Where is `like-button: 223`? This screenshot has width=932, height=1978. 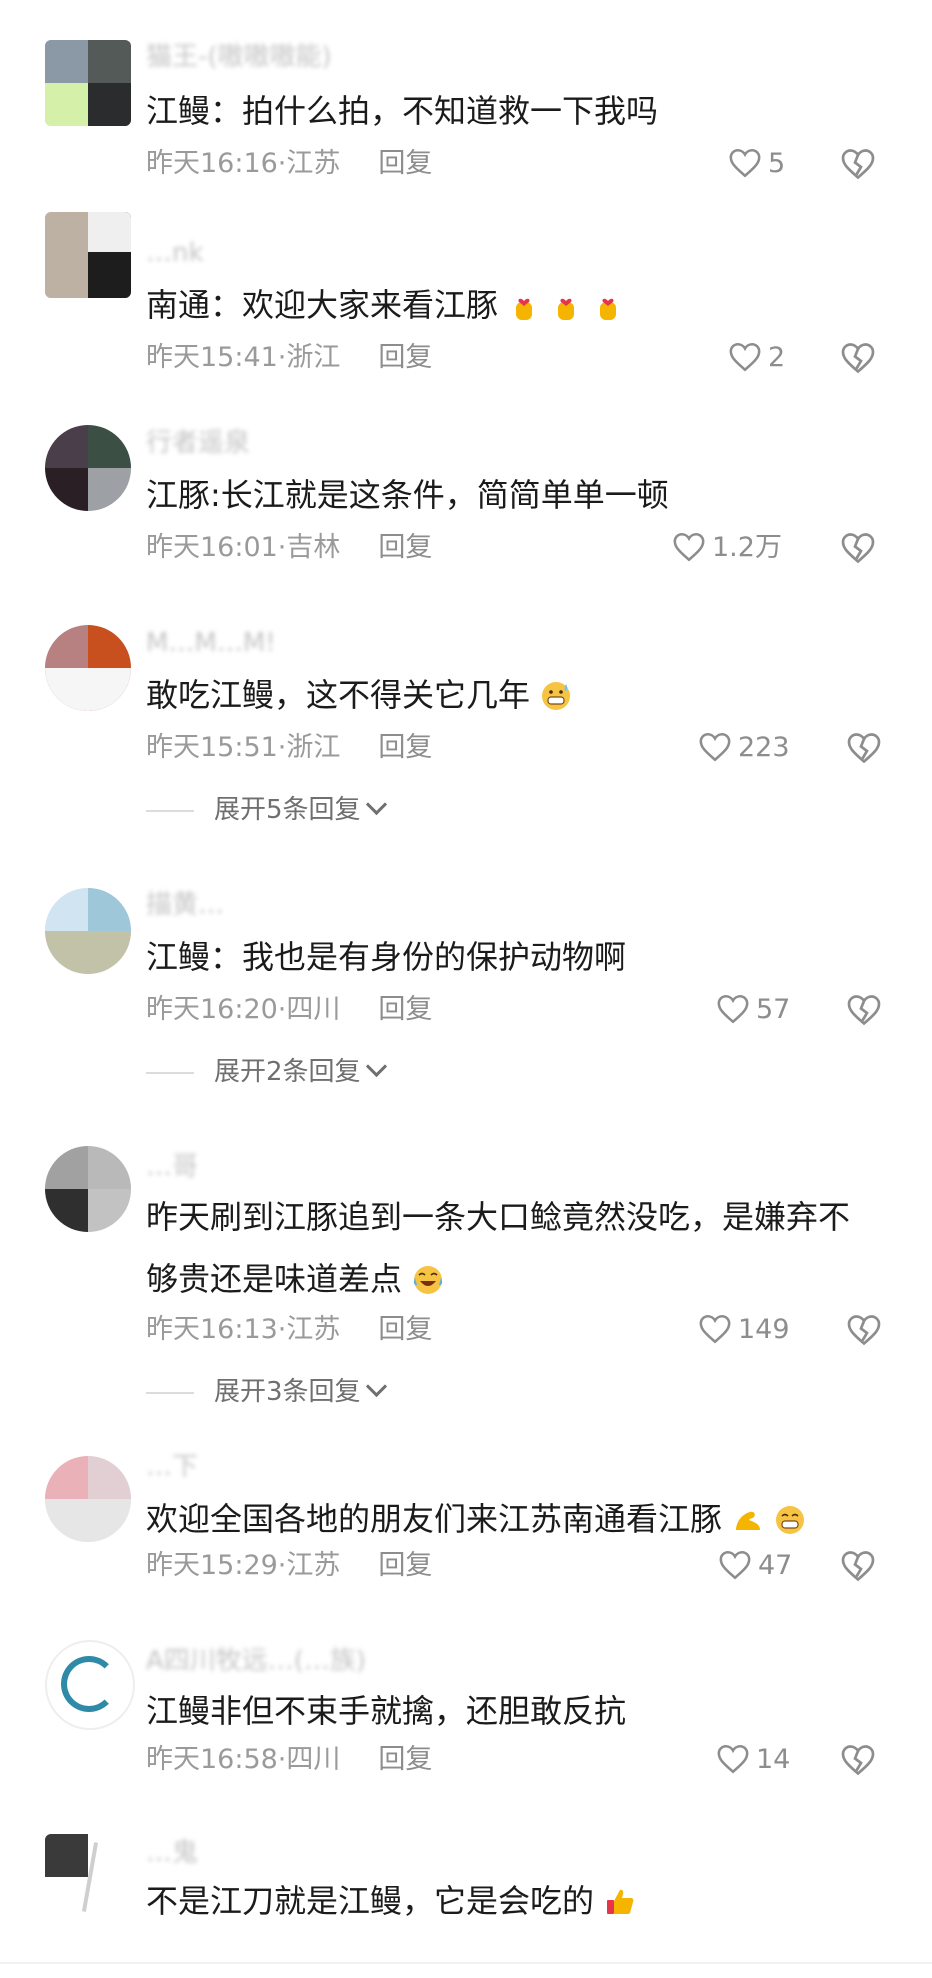 like-button: 223 is located at coordinates (744, 748).